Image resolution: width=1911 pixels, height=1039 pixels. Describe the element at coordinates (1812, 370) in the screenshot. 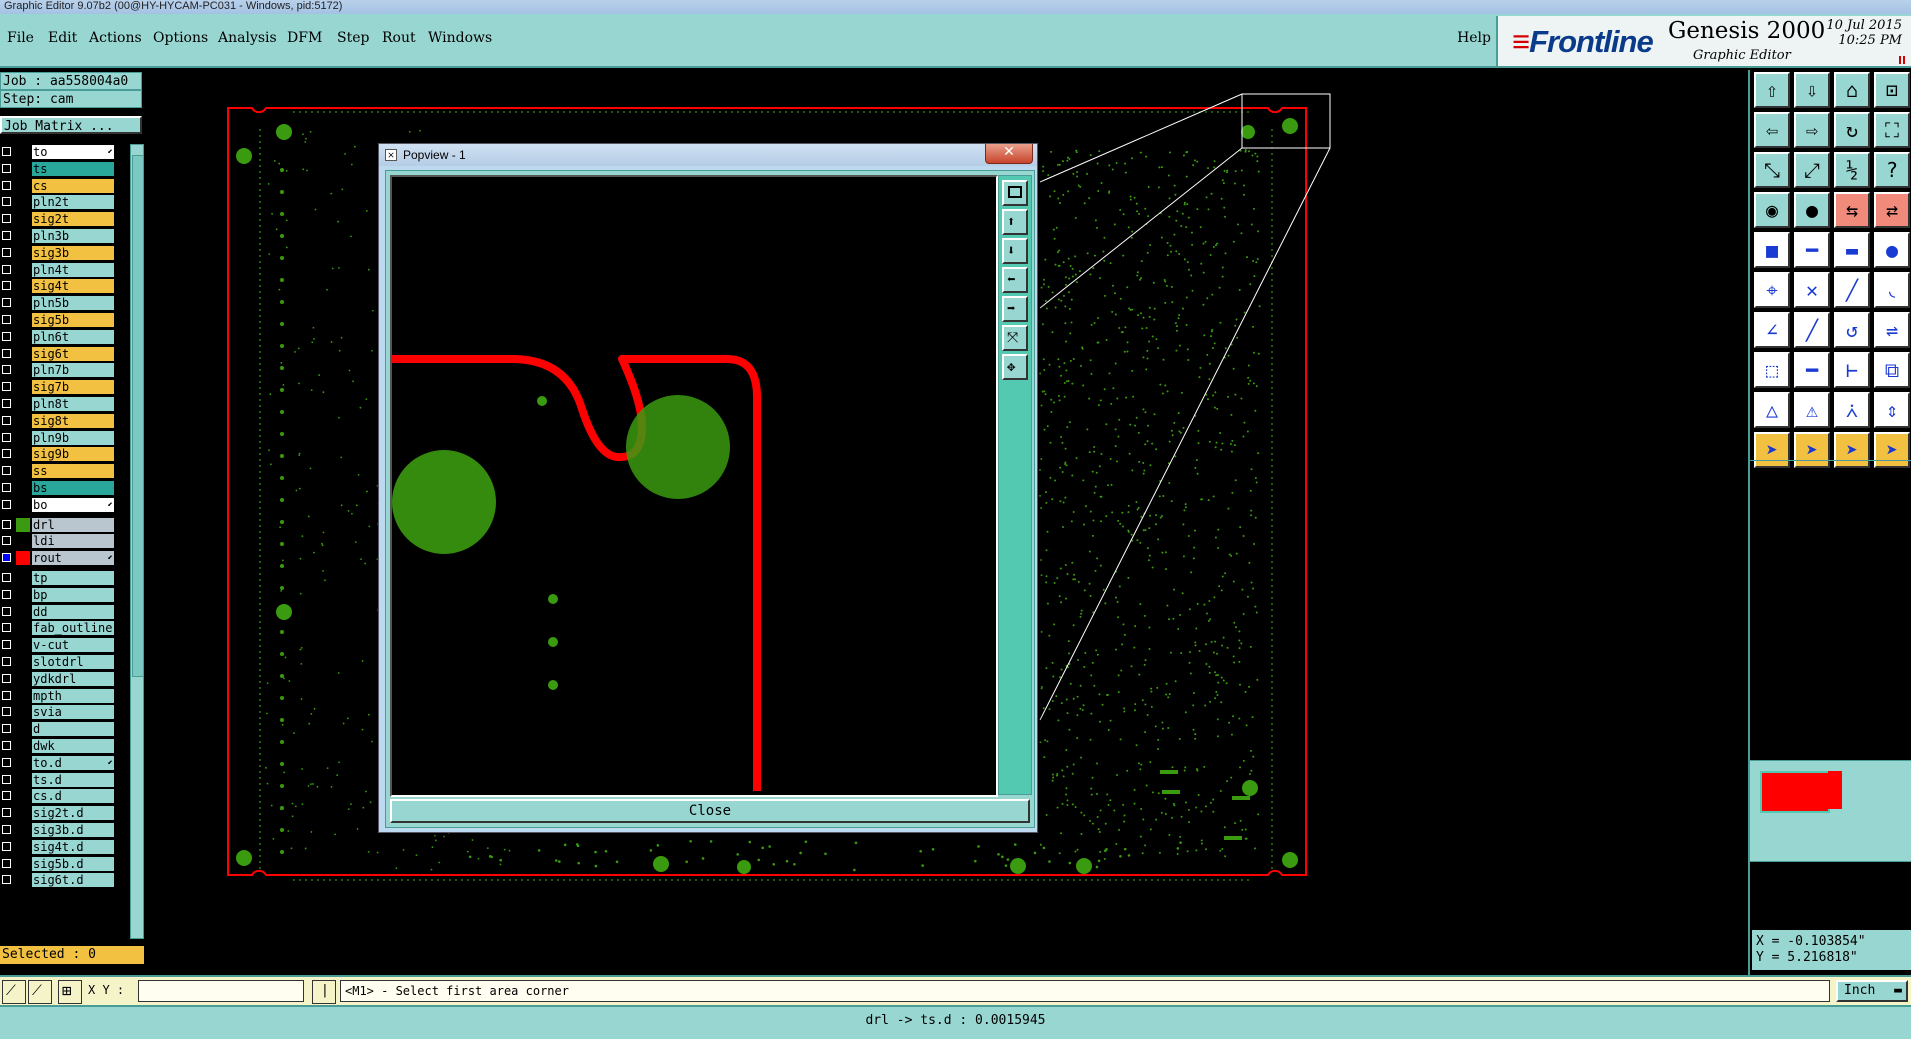

I see `tool-button-30: ━` at that location.